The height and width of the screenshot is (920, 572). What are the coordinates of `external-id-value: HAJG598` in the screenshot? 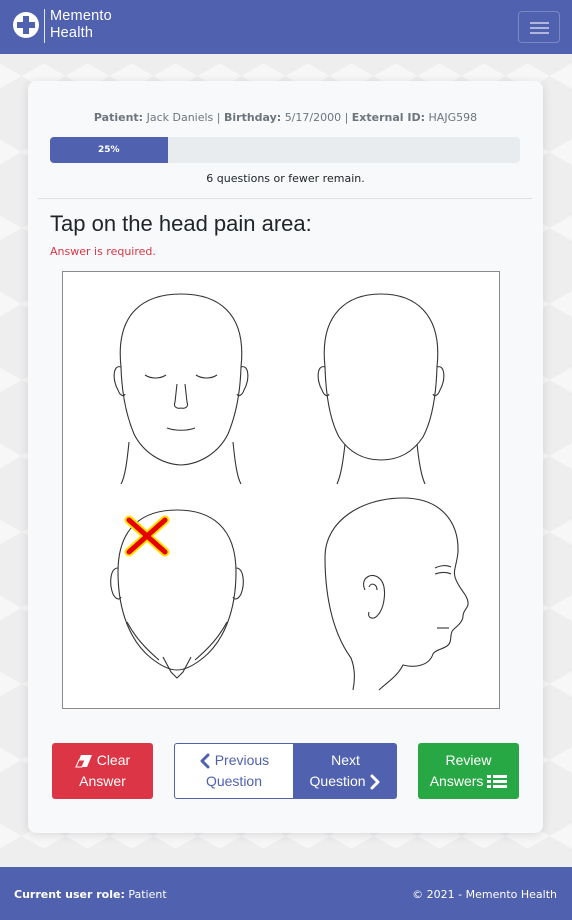 It's located at (453, 117).